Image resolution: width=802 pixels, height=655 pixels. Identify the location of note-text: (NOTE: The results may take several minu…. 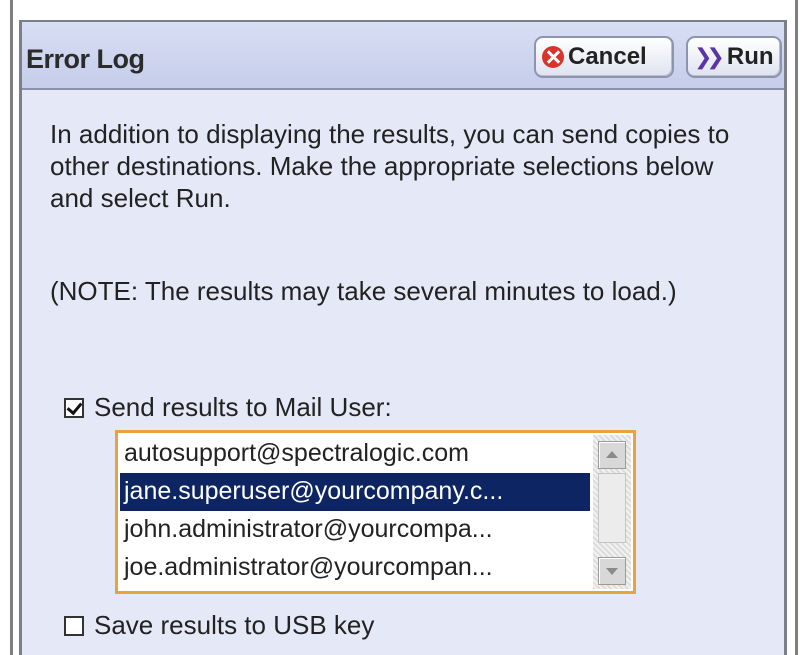
(363, 291).